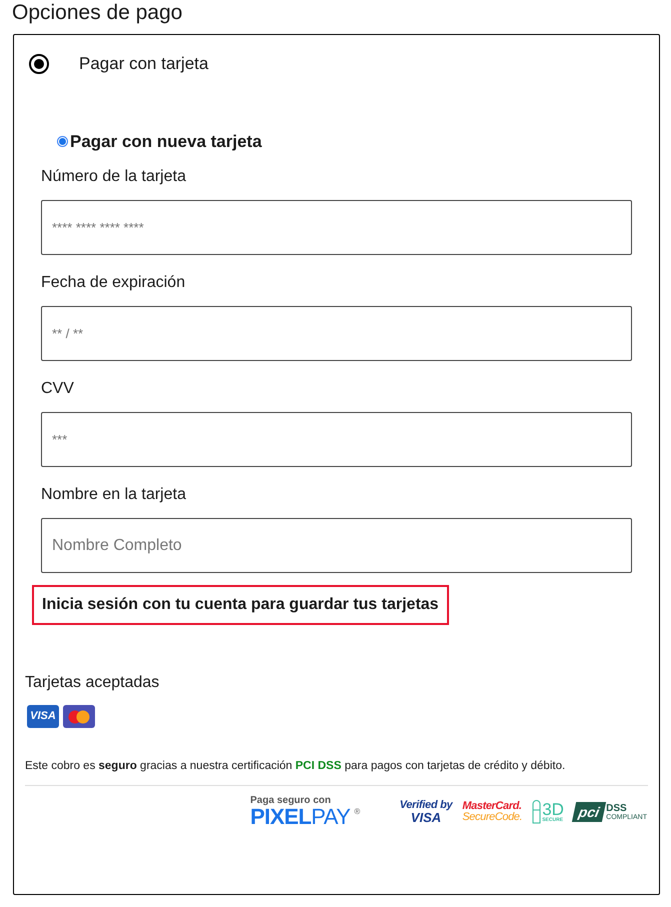 This screenshot has width=671, height=907. Describe the element at coordinates (336, 439) in the screenshot. I see `input-field: ***` at that location.